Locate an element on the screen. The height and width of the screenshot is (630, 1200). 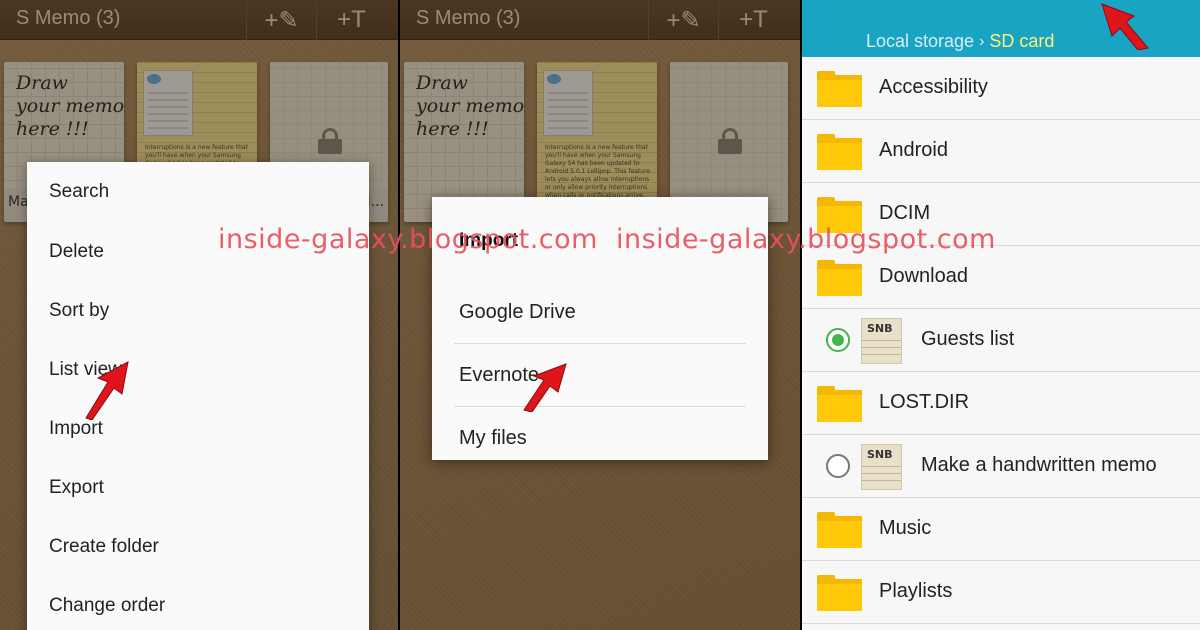
folder-name: Playlists is located at coordinates (916, 591).